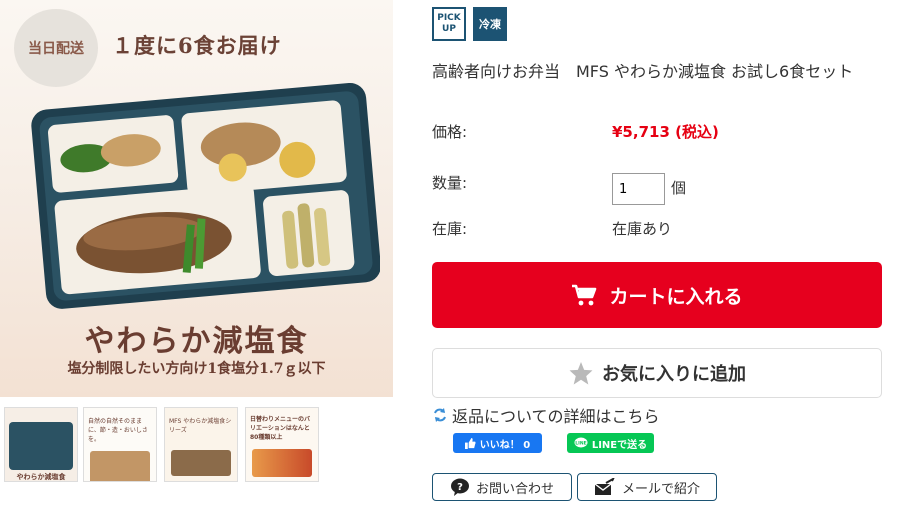 This screenshot has height=514, width=900. What do you see at coordinates (604, 486) in the screenshot?
I see `envelope-icon` at bounding box center [604, 486].